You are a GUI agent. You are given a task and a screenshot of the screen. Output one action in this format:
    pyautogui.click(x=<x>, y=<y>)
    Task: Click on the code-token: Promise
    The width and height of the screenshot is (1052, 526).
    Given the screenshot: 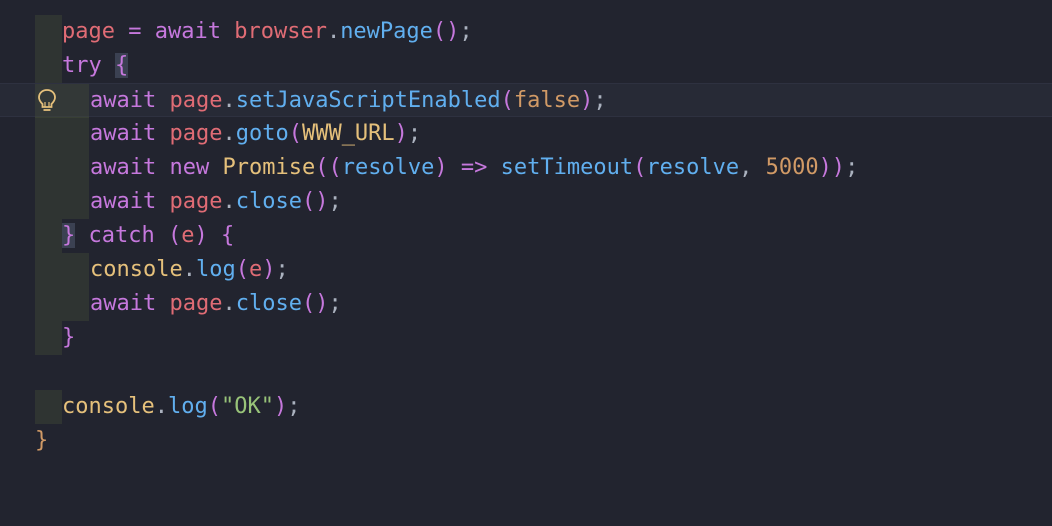 What is the action you would take?
    pyautogui.click(x=269, y=167)
    